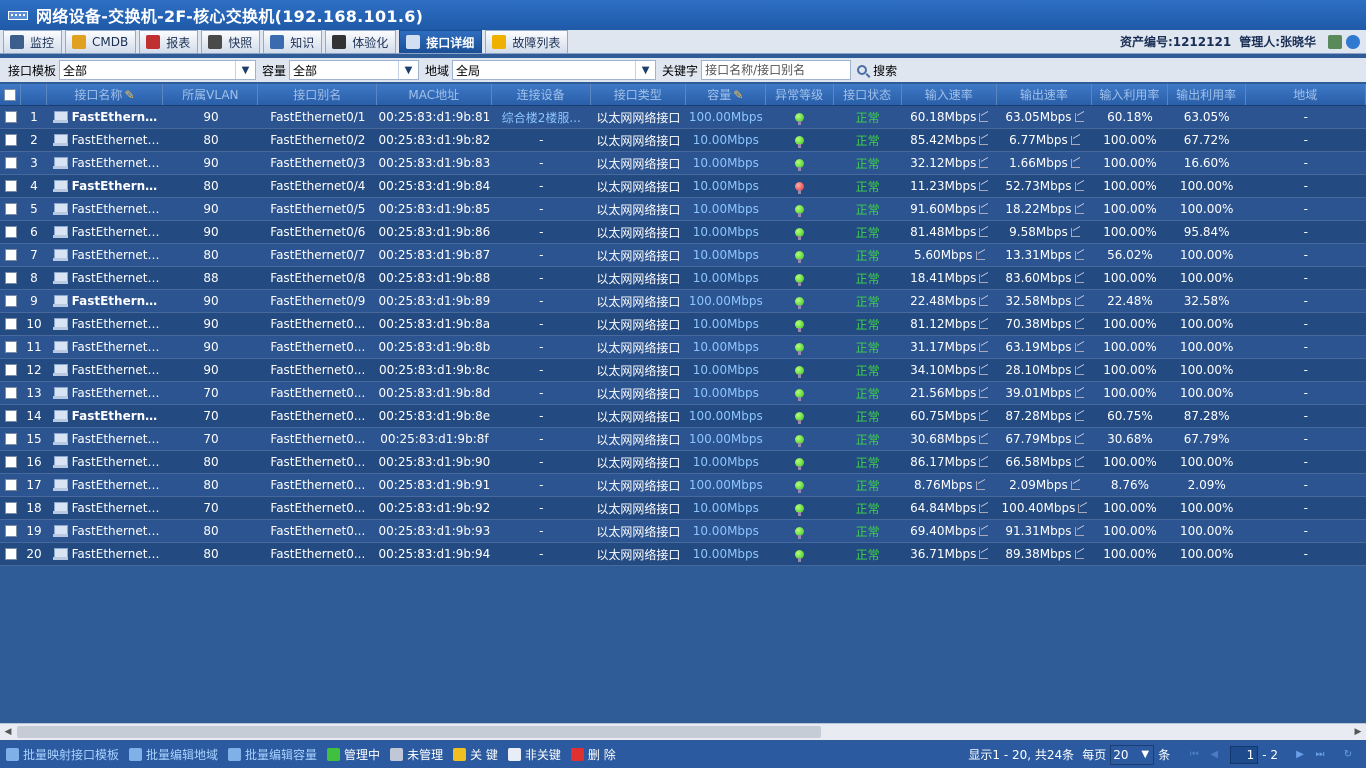 The width and height of the screenshot is (1366, 768). Describe the element at coordinates (34, 94) in the screenshot. I see `header-row-number` at that location.